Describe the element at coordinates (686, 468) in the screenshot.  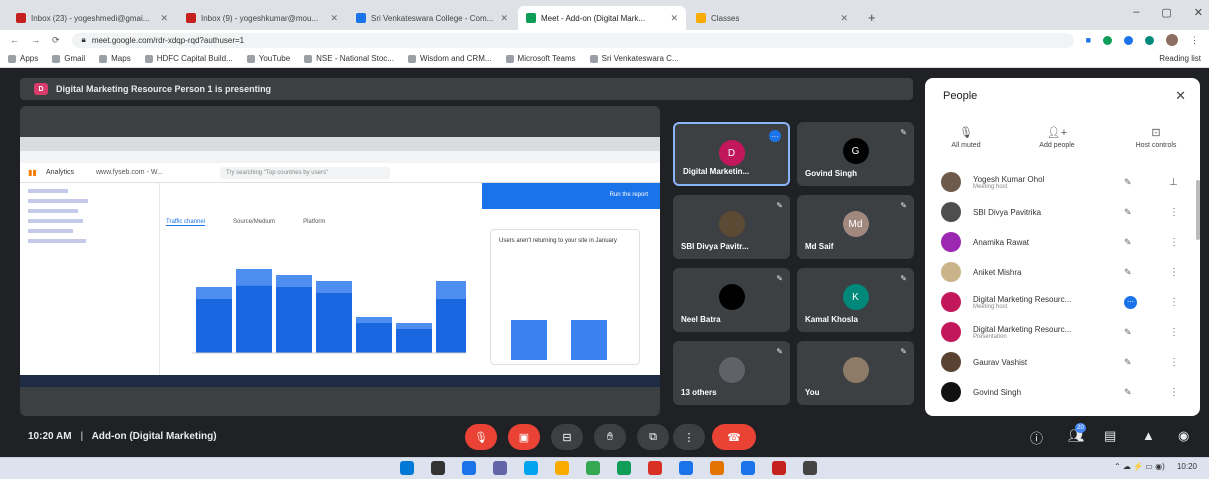
I see `mail-icon` at that location.